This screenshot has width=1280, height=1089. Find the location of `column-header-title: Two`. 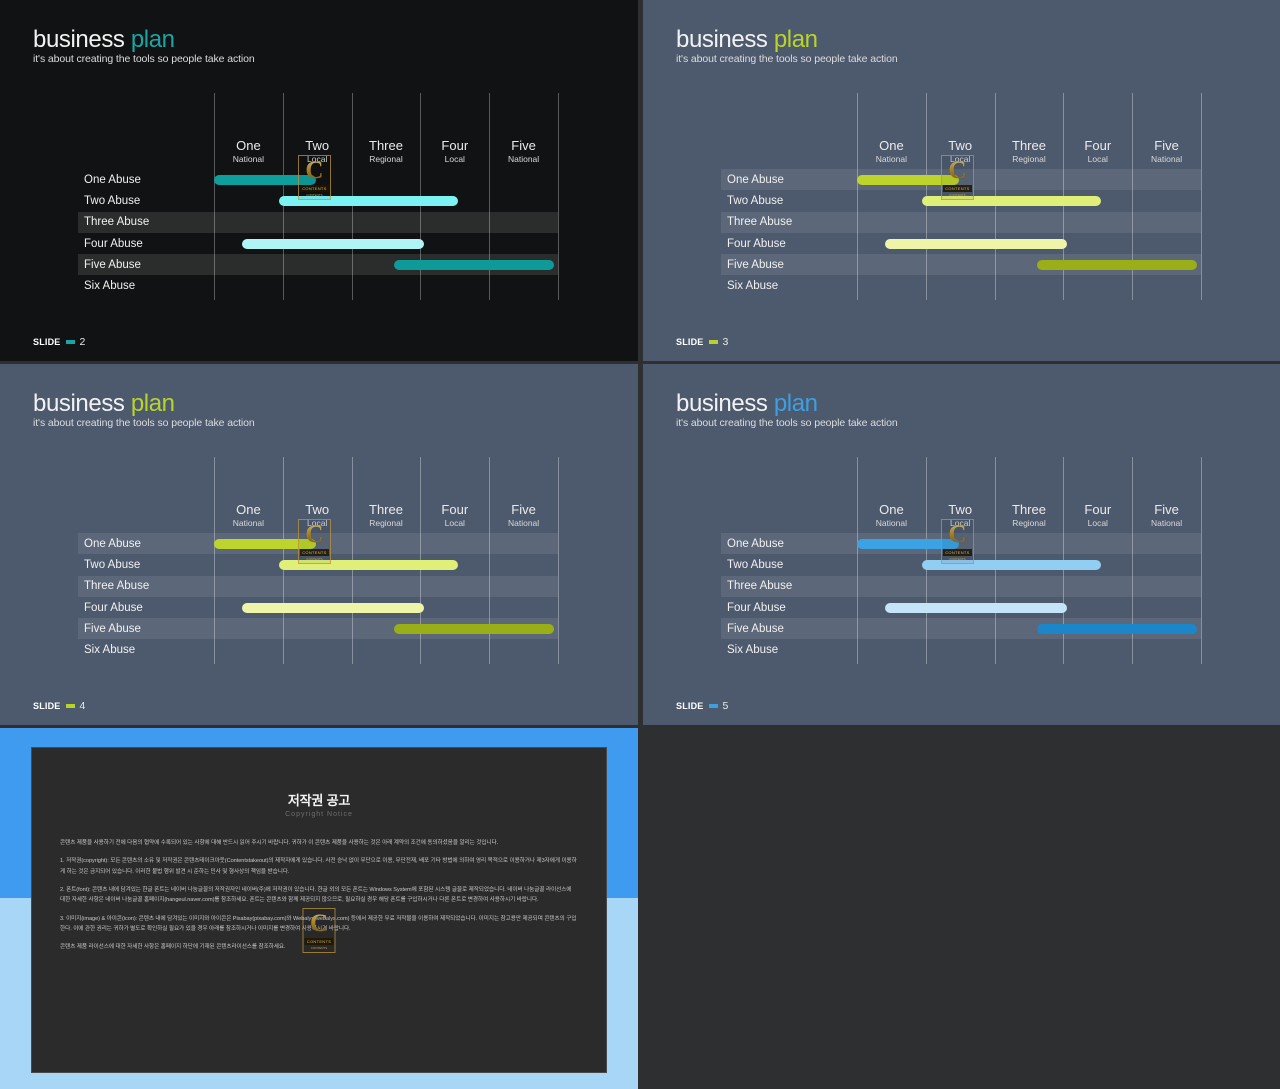

column-header-title: Two is located at coordinates (317, 145).